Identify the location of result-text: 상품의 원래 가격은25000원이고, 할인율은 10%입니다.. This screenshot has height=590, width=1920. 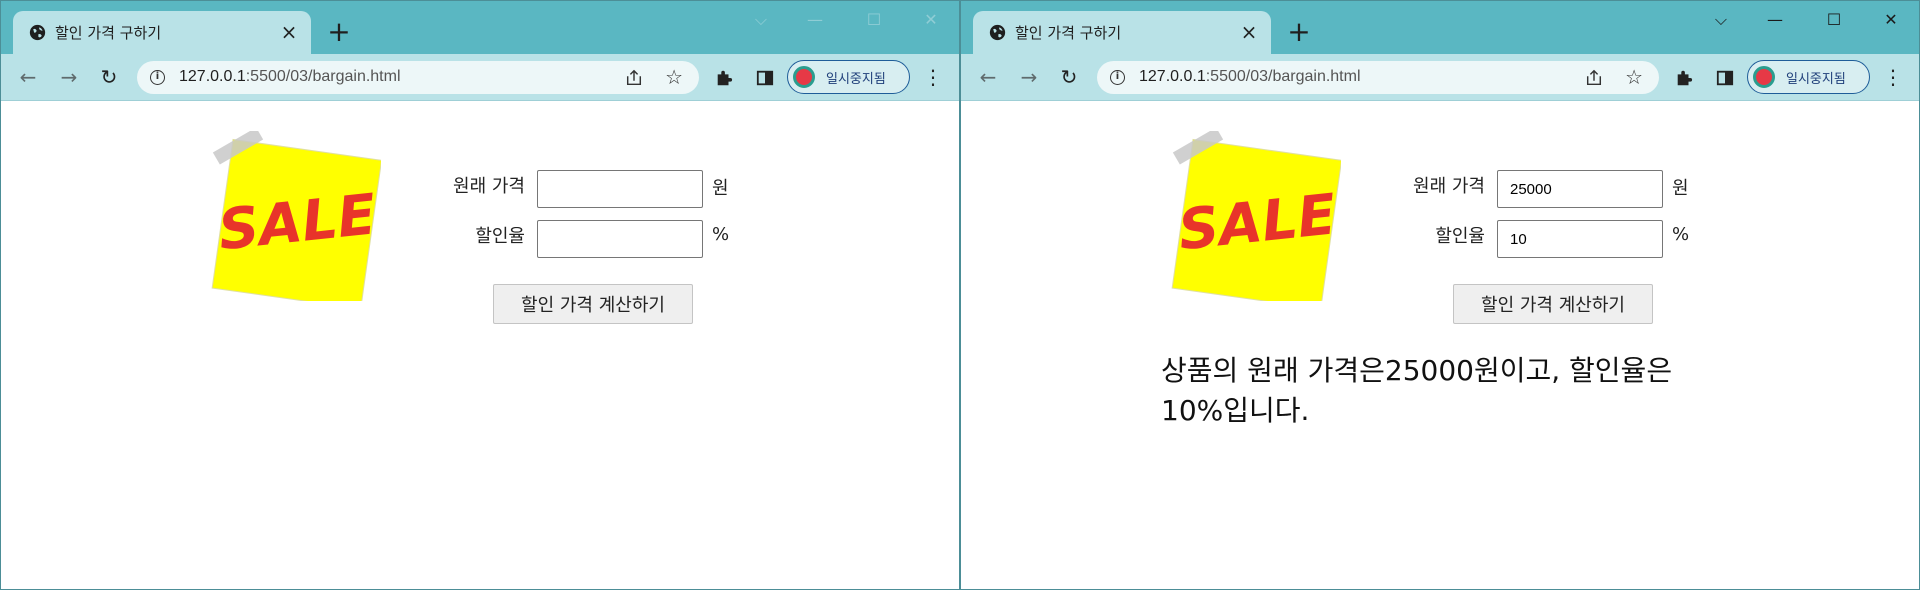
(1417, 390).